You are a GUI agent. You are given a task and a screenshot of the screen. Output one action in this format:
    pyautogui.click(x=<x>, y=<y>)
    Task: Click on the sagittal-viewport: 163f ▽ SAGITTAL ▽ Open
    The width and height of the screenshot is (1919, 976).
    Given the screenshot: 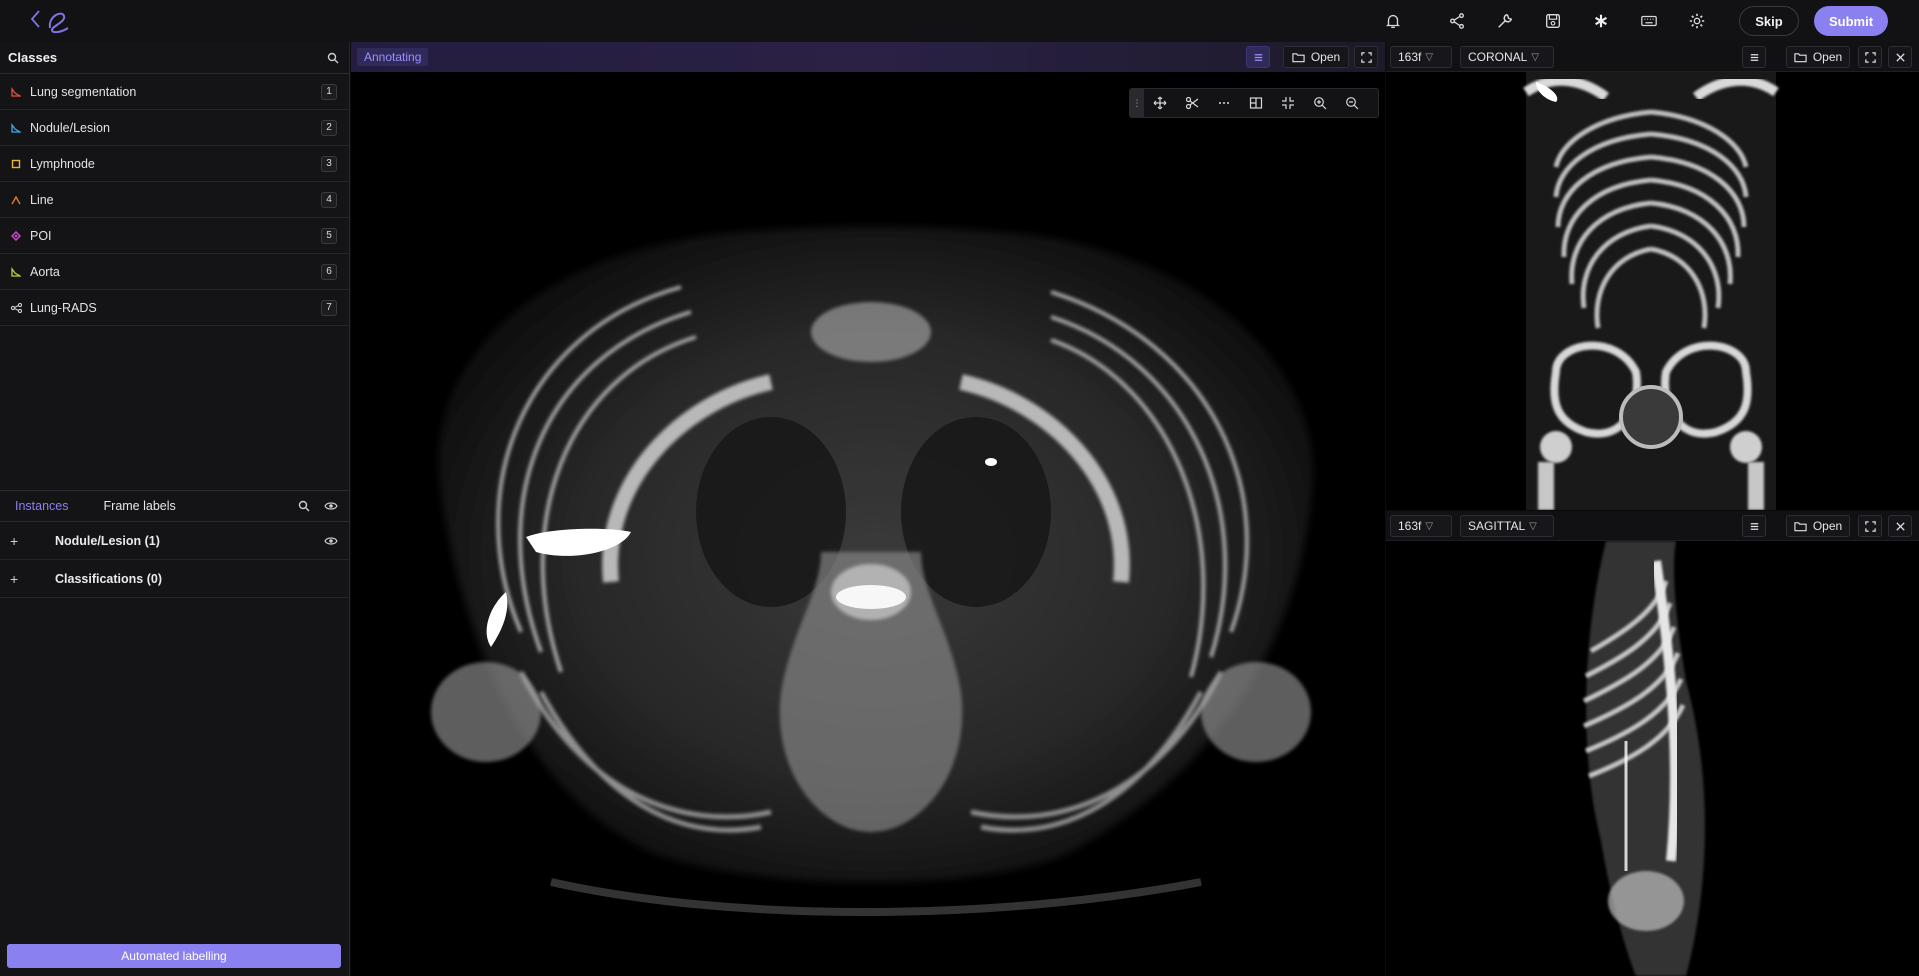 What is the action you would take?
    pyautogui.click(x=1652, y=743)
    